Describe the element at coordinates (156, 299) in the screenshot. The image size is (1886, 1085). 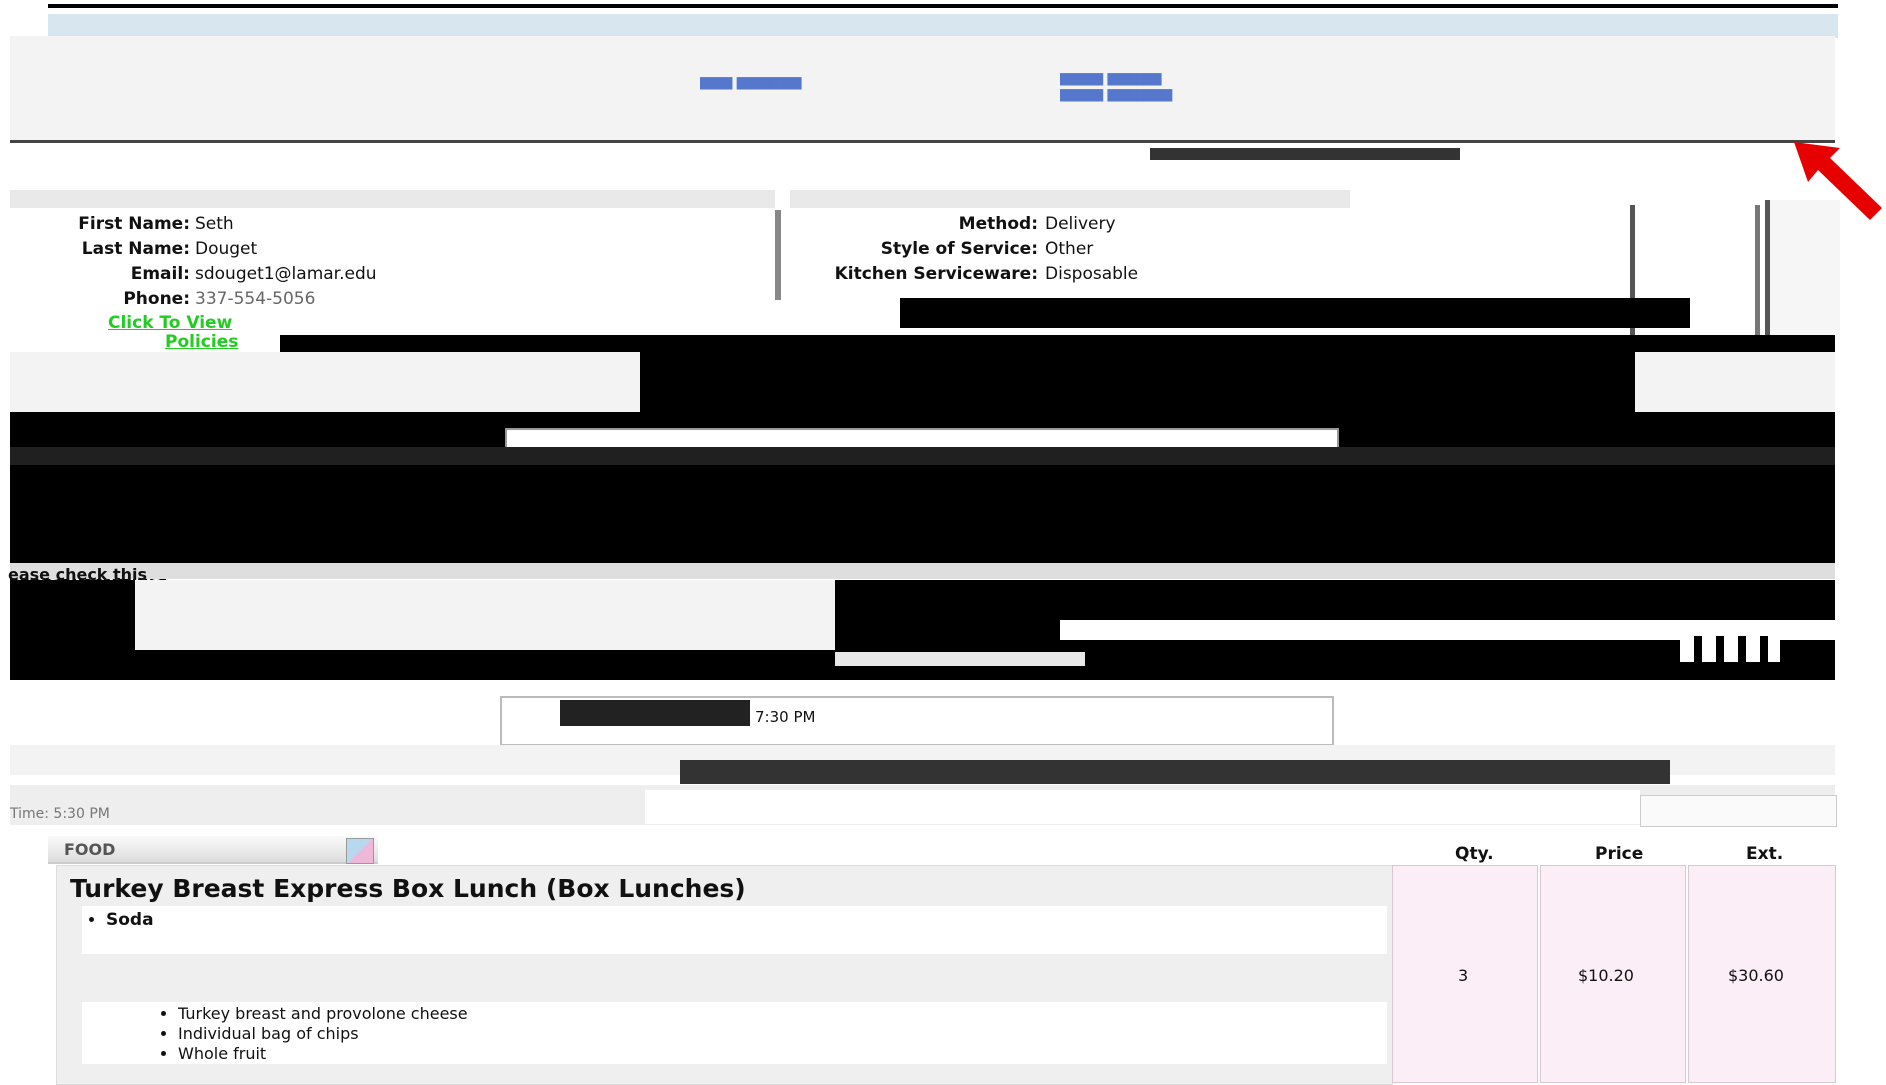
I see `phone-label: Phone:` at that location.